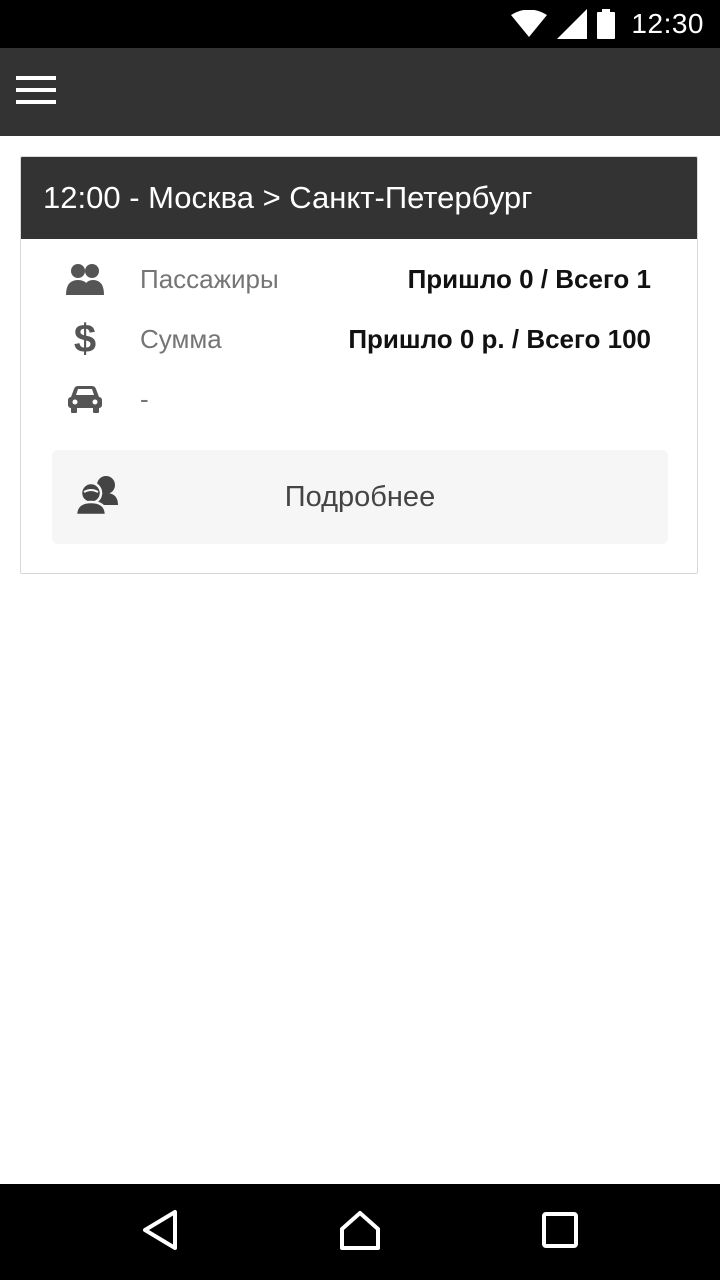  I want to click on trip-title: 12:00 - Москва > Санкт-Петербург, so click(359, 198).